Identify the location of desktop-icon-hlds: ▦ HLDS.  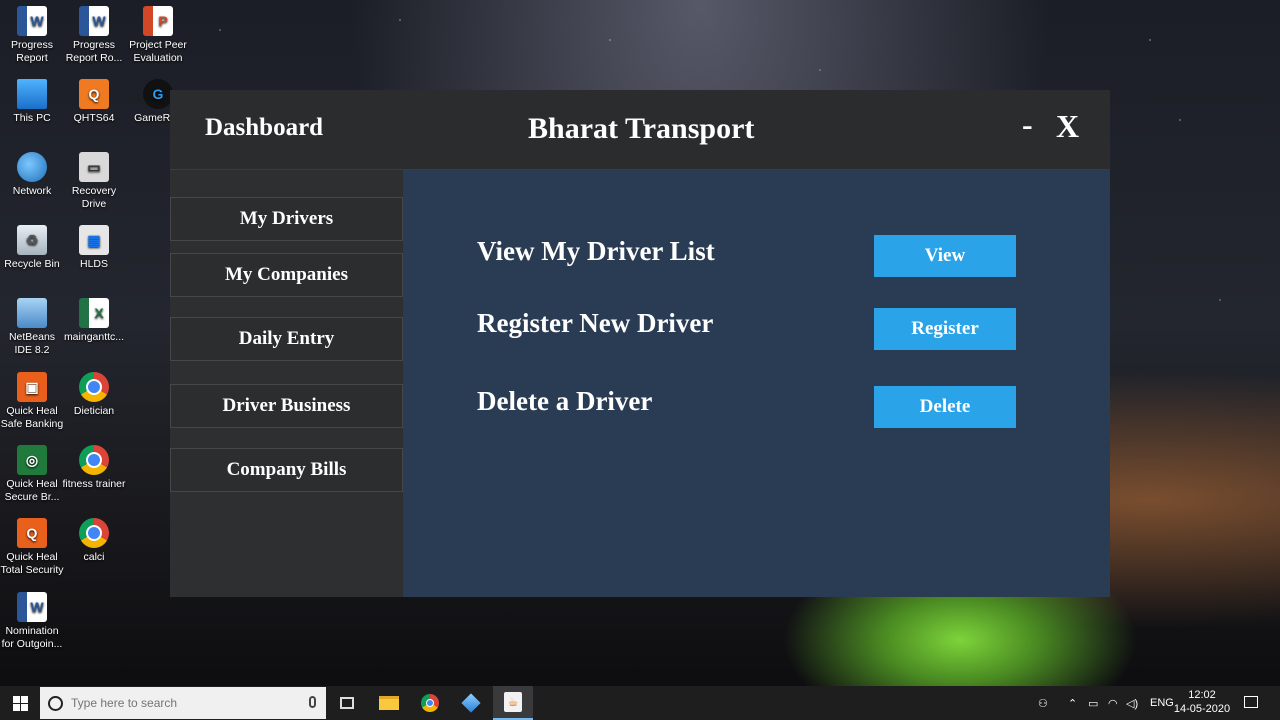
(94, 248).